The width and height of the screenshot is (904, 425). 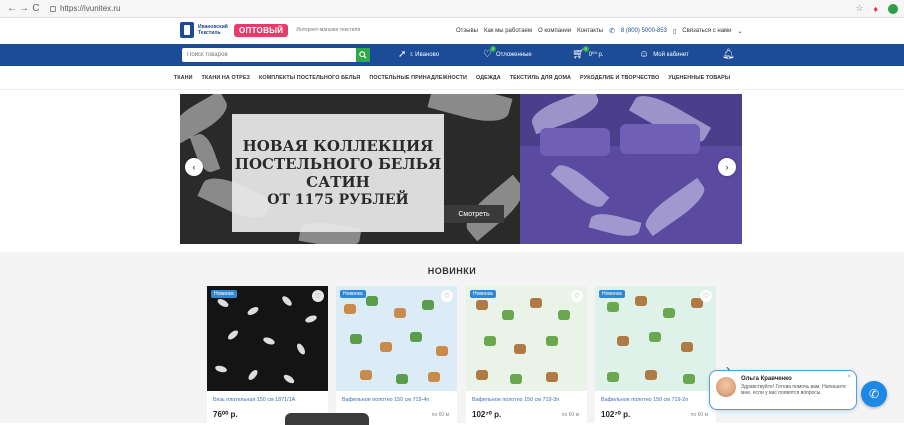 I want to click on category-bedding-sets: КОМПЛЕКТЫ ПОСТЕЛЬНОГО БЕЛЬЯ, so click(x=309, y=78).